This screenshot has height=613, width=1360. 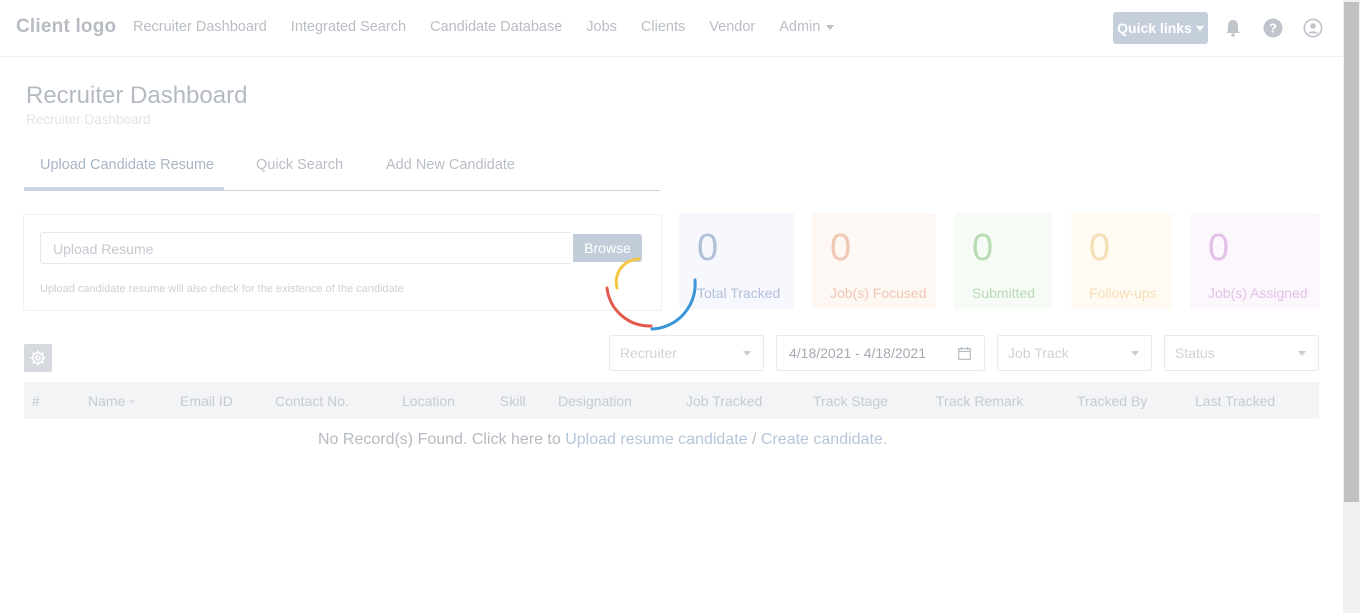 I want to click on breadcrumb: Recruiter Dashboard, so click(x=88, y=119).